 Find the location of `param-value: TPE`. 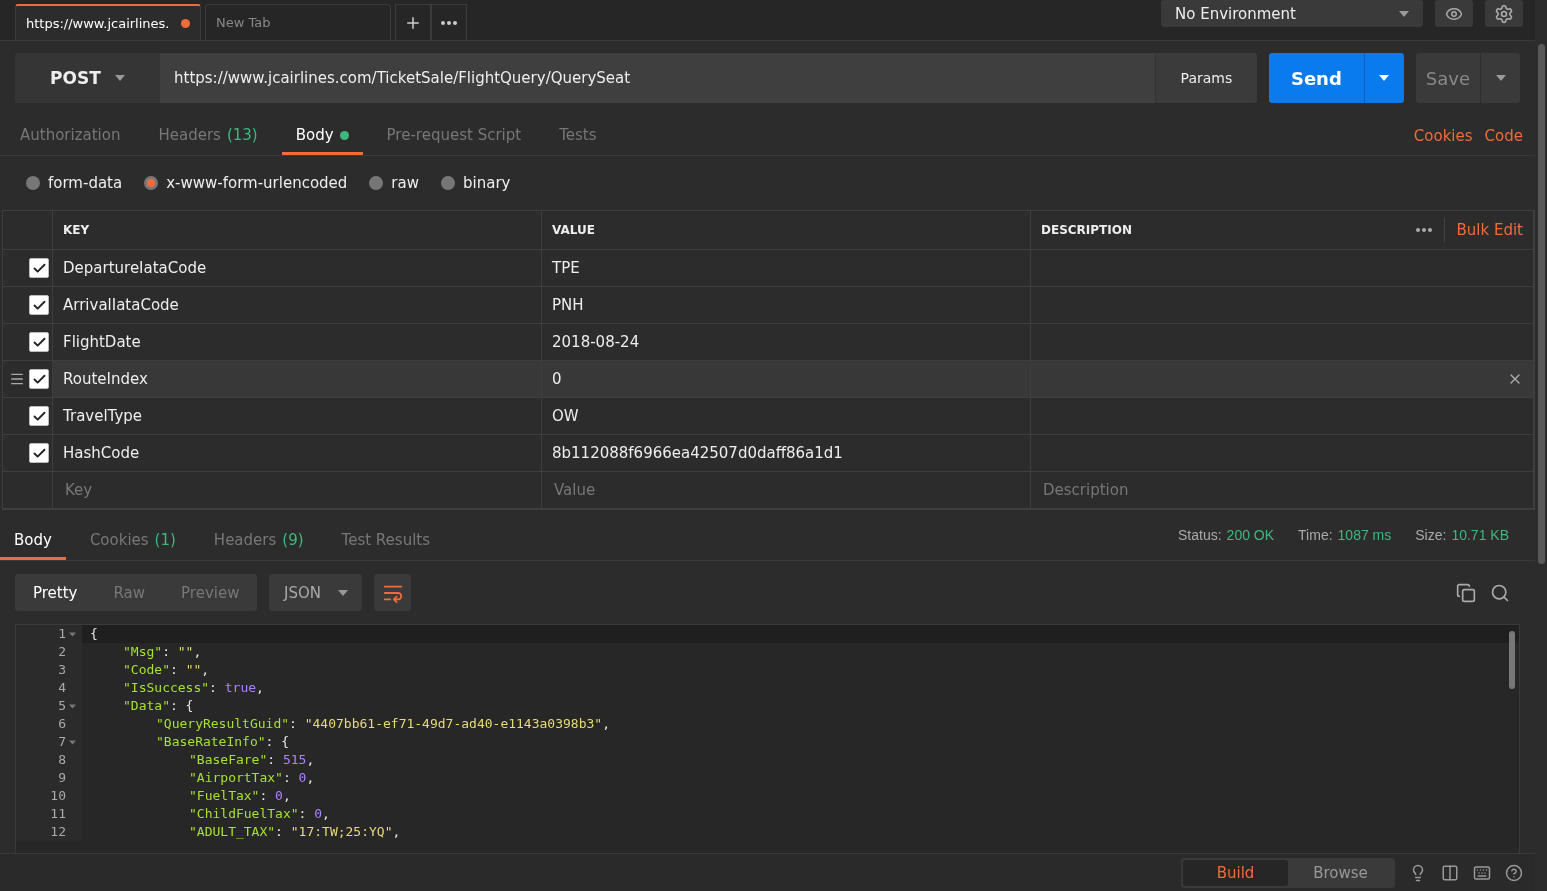

param-value: TPE is located at coordinates (566, 268).